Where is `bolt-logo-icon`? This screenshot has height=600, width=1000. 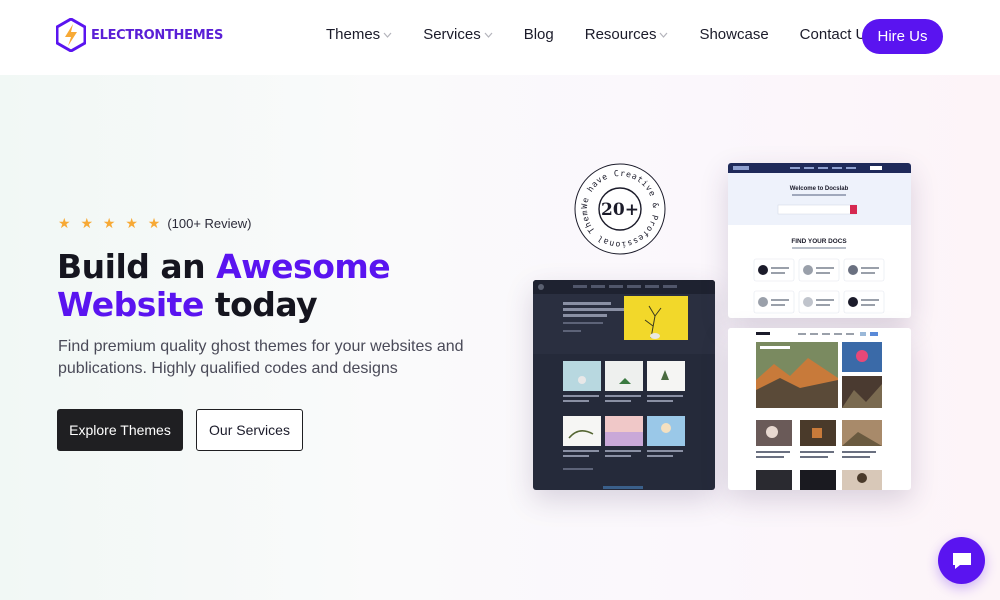
bolt-logo-icon is located at coordinates (71, 35).